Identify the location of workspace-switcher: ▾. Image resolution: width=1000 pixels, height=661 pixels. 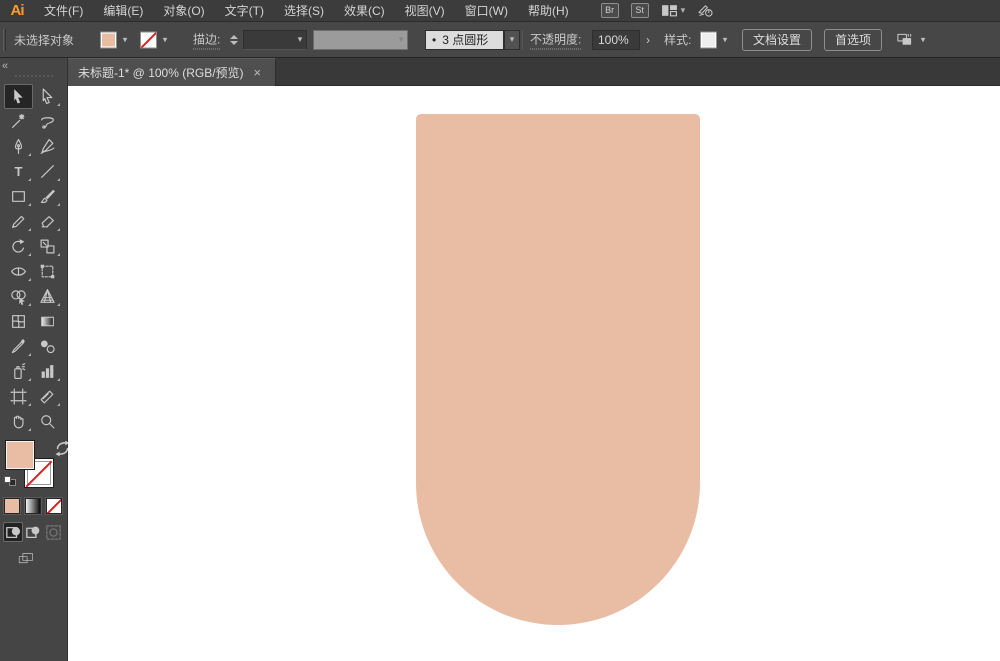
(673, 10).